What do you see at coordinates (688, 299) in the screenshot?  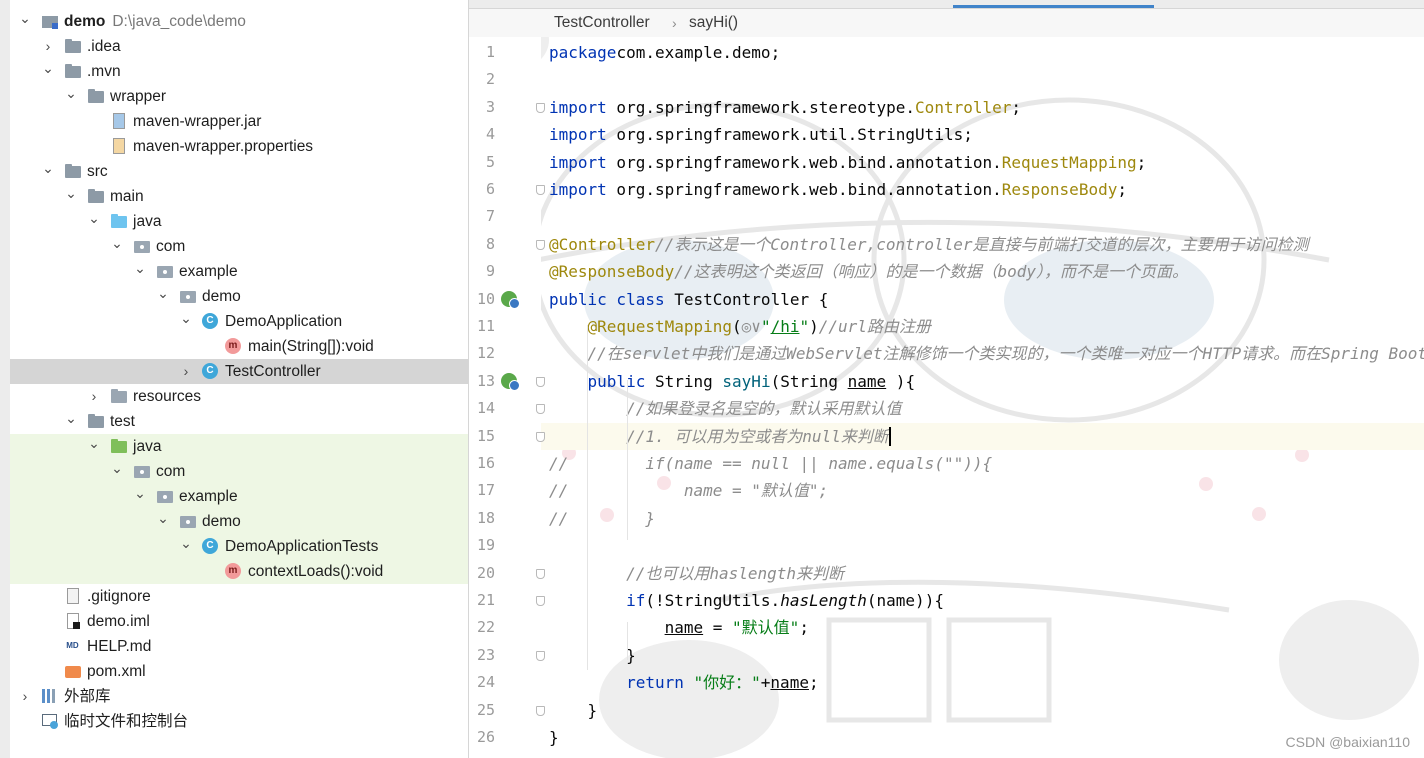 I see `code-line: public class TestController {` at bounding box center [688, 299].